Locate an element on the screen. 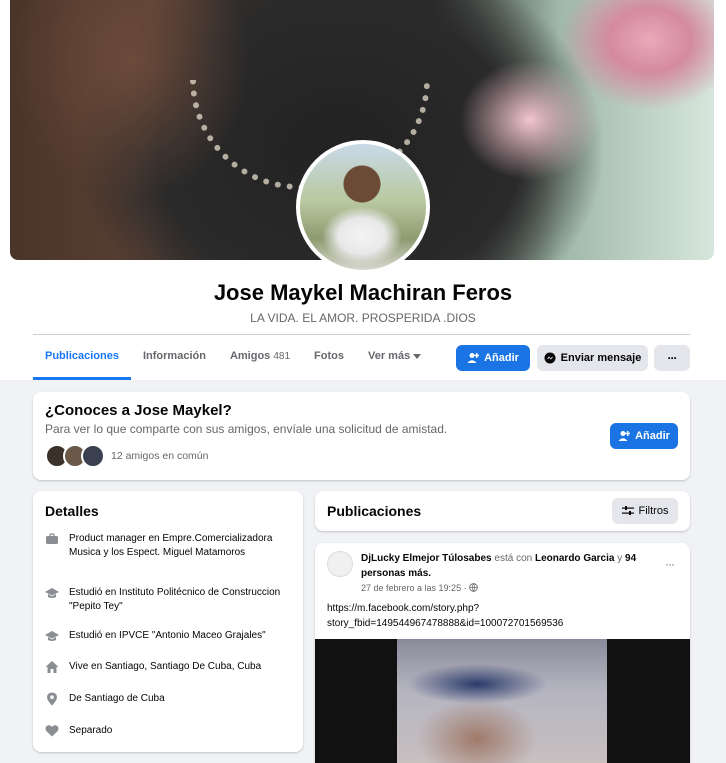 Image resolution: width=726 pixels, height=763 pixels. friends-count: 481 is located at coordinates (282, 356).